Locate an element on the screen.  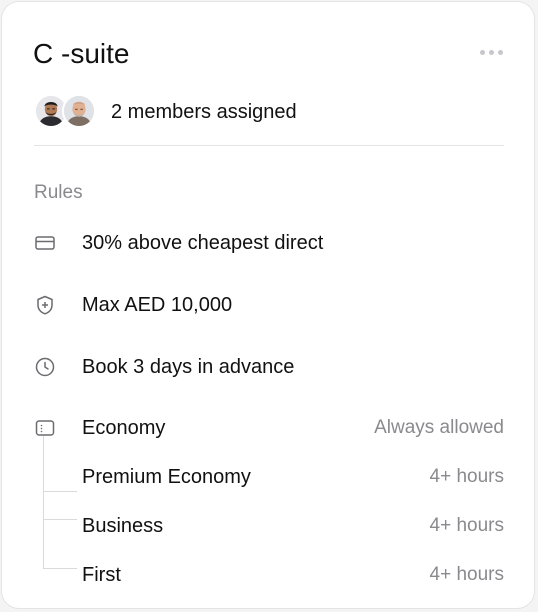
cabin-value: Always allowed is located at coordinates (439, 427).